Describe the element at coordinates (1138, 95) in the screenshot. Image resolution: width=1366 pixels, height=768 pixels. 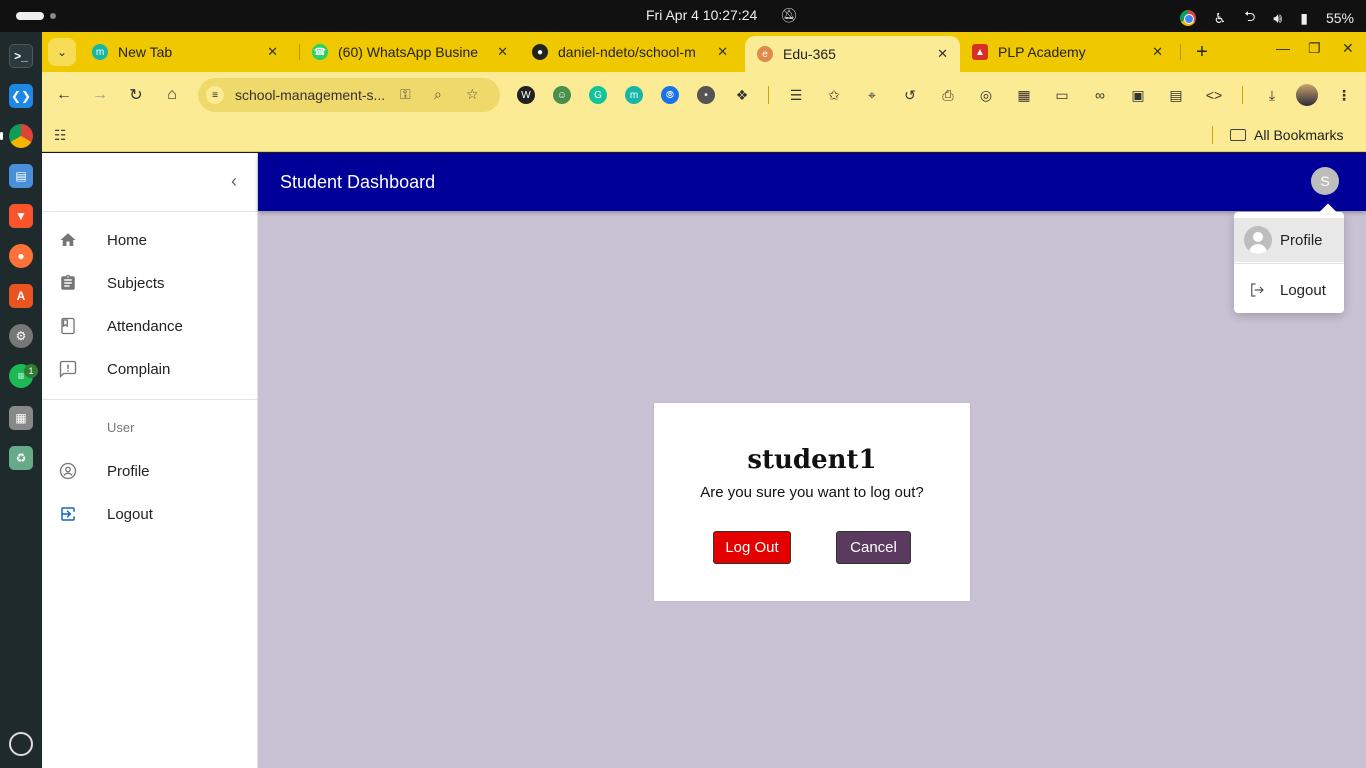
I see `devices-icon: ▣` at that location.